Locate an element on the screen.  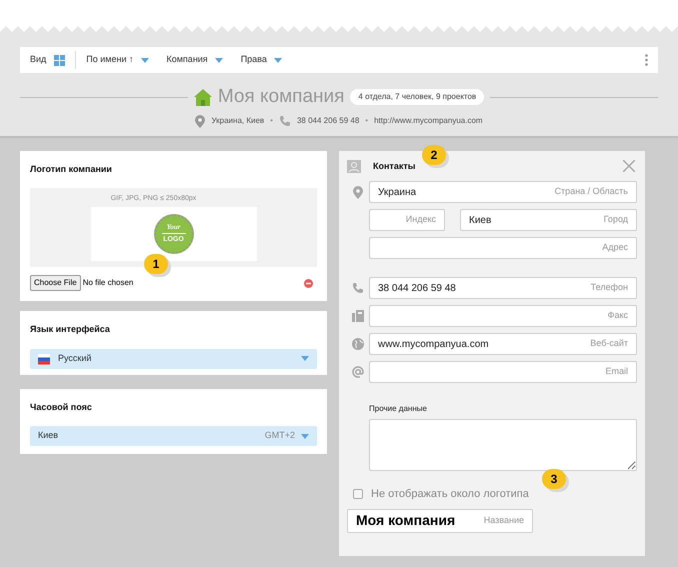
sort-menu: Права is located at coordinates (261, 60).